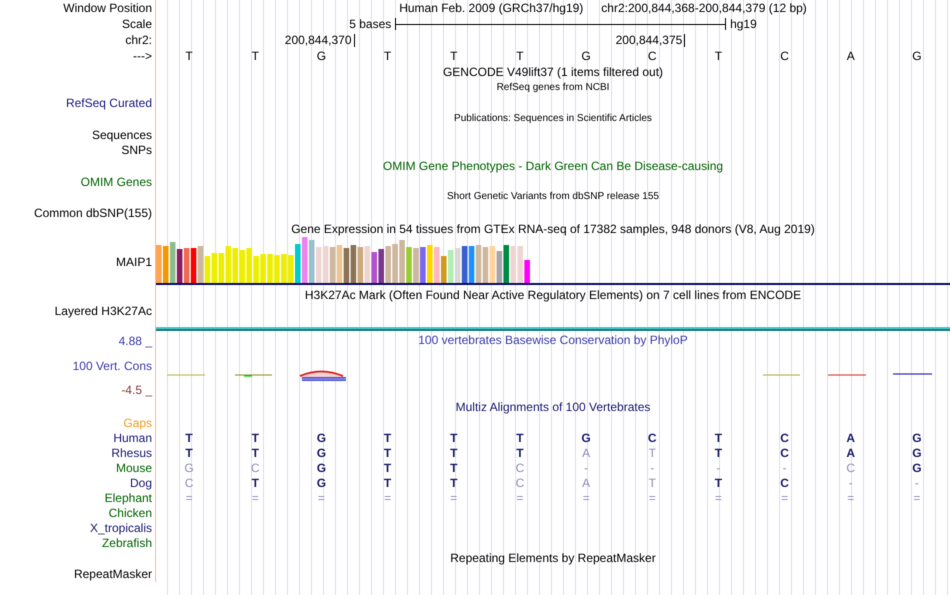  Describe the element at coordinates (704, 8) in the screenshot. I see `position-range: chr2:200,844,368-200,844,379 (12 bp)` at that location.